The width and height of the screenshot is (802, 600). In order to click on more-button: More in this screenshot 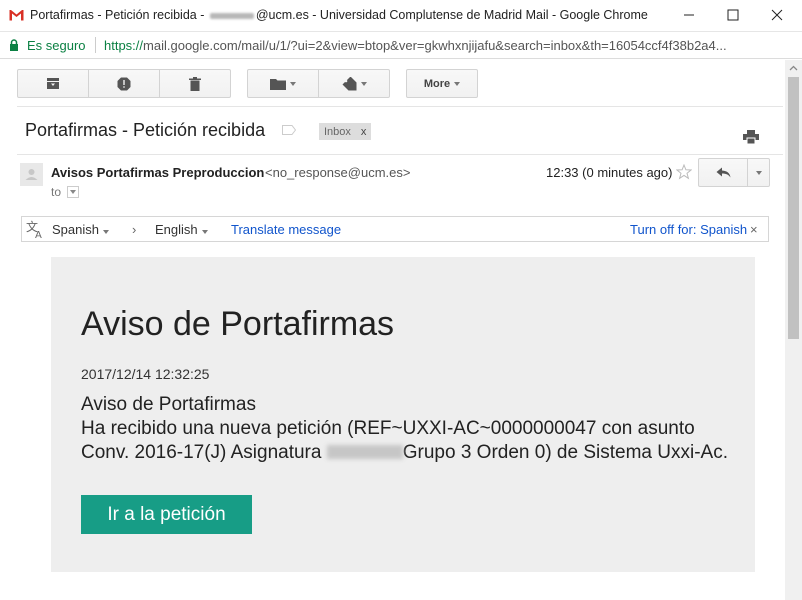, I will do `click(442, 83)`.